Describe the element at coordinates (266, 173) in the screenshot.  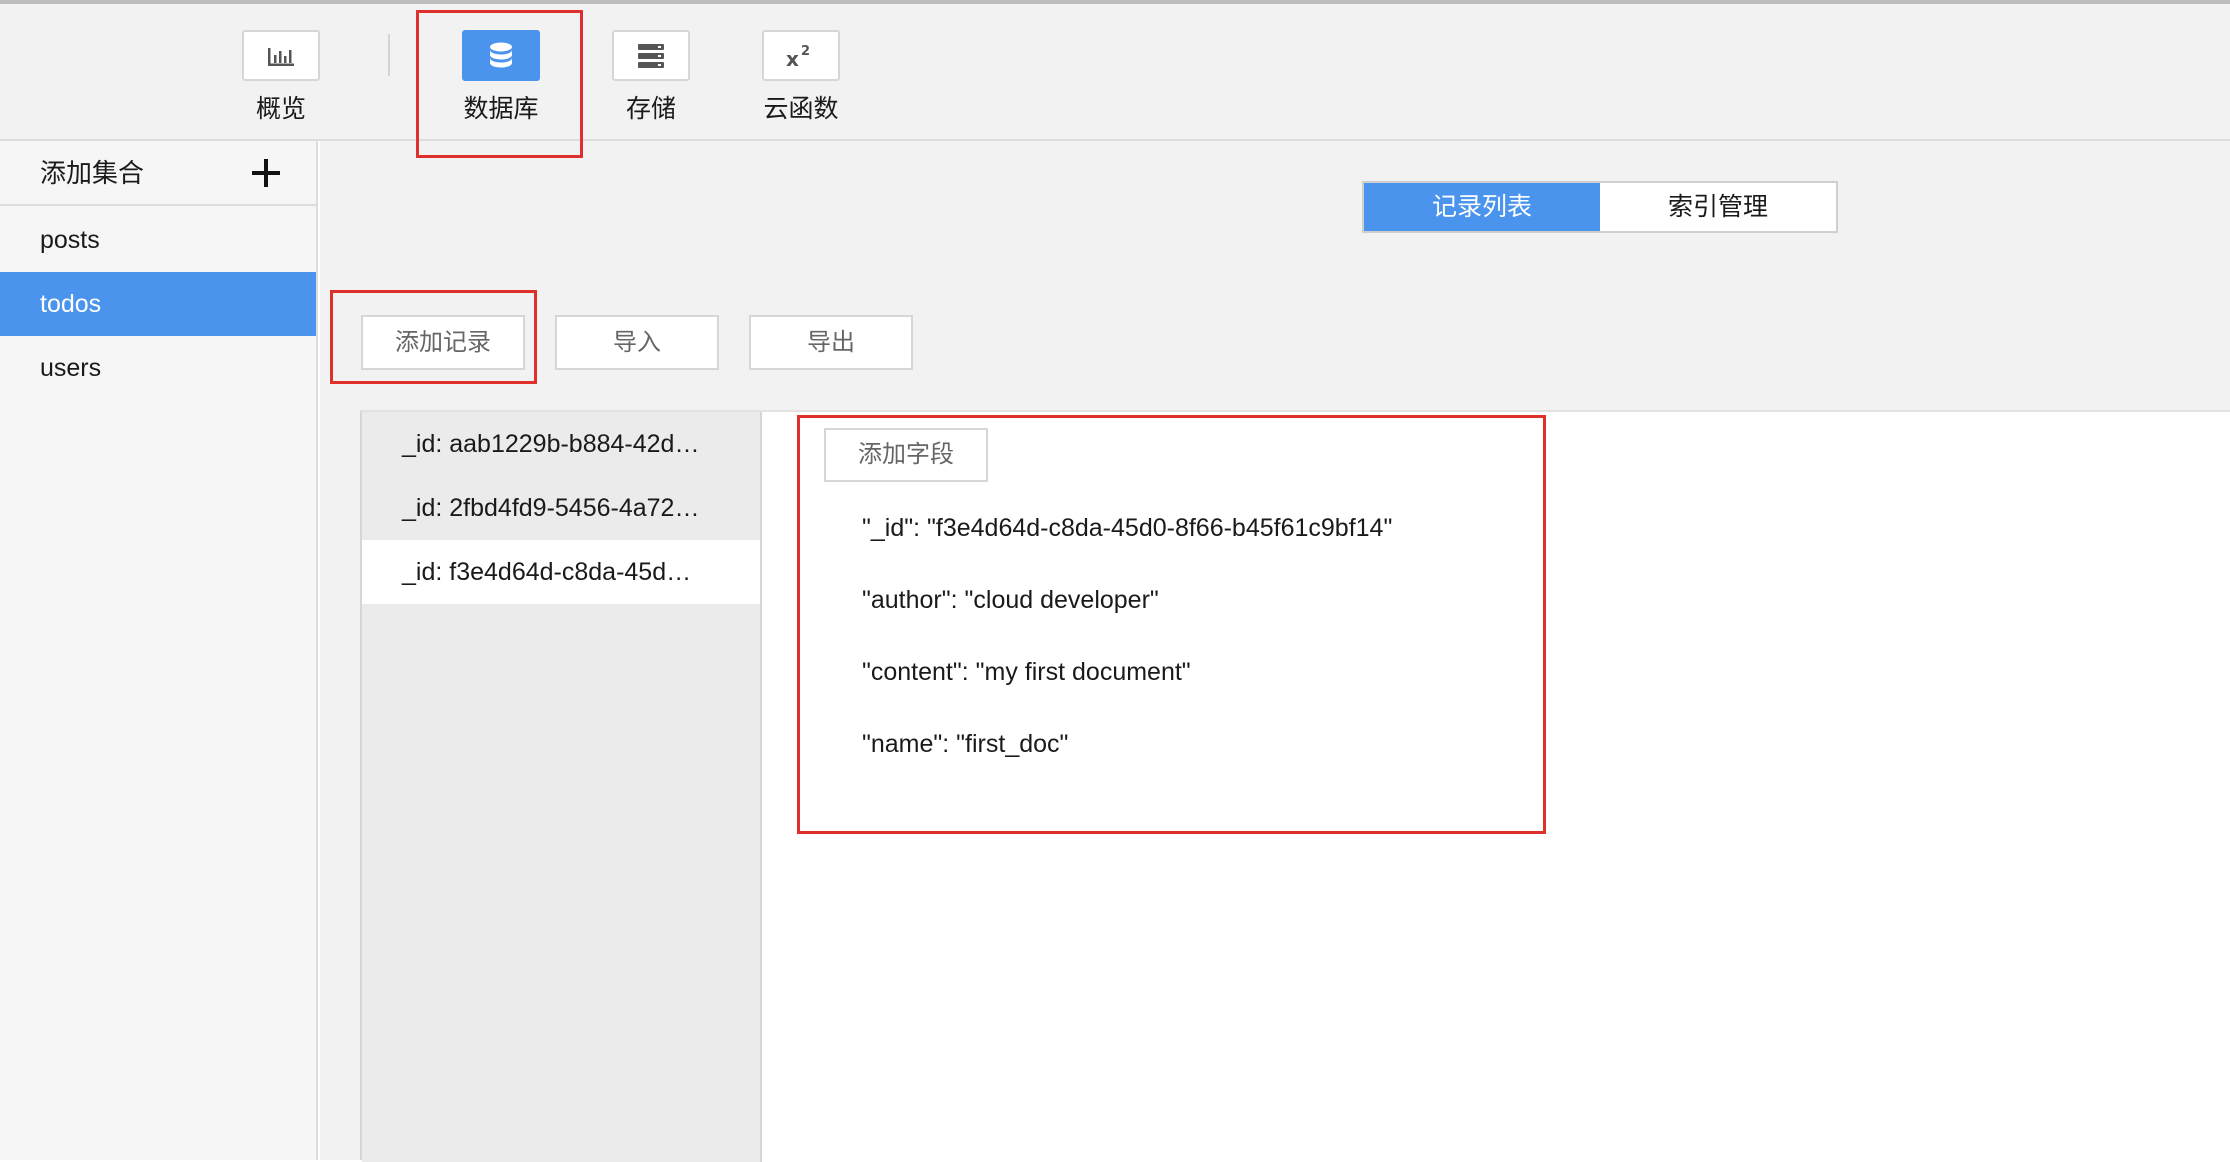
I see `plus-icon` at that location.